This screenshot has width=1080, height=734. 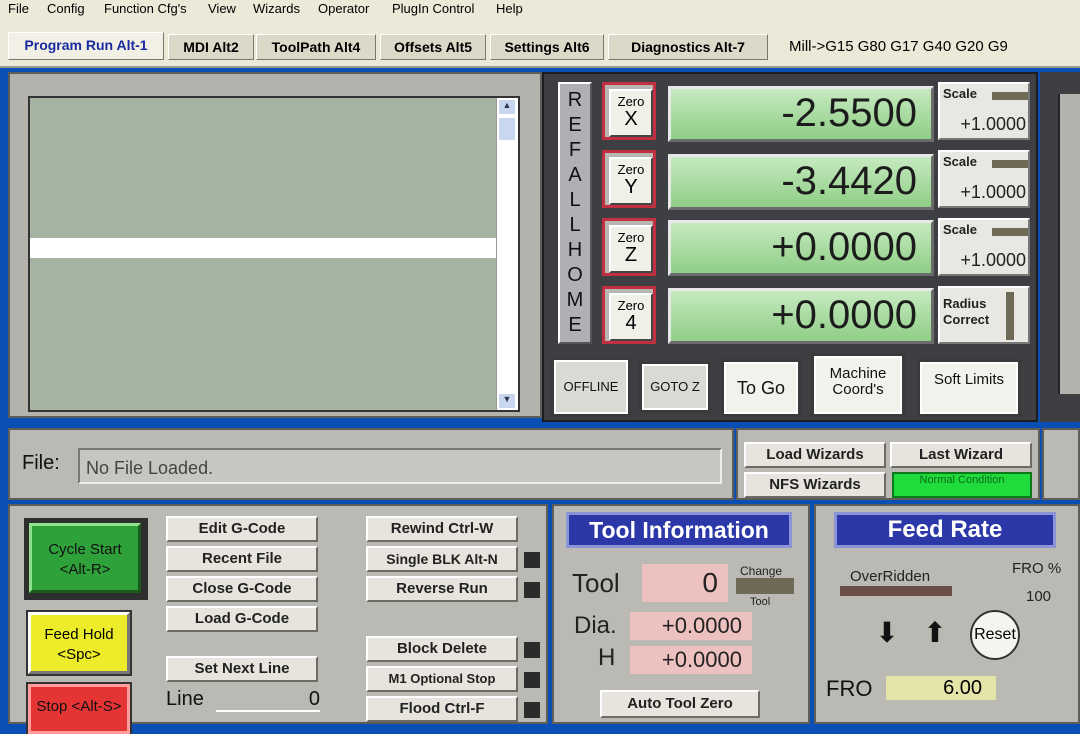 I want to click on tab-diagnostics: Diagnostics Alt-7, so click(x=688, y=47).